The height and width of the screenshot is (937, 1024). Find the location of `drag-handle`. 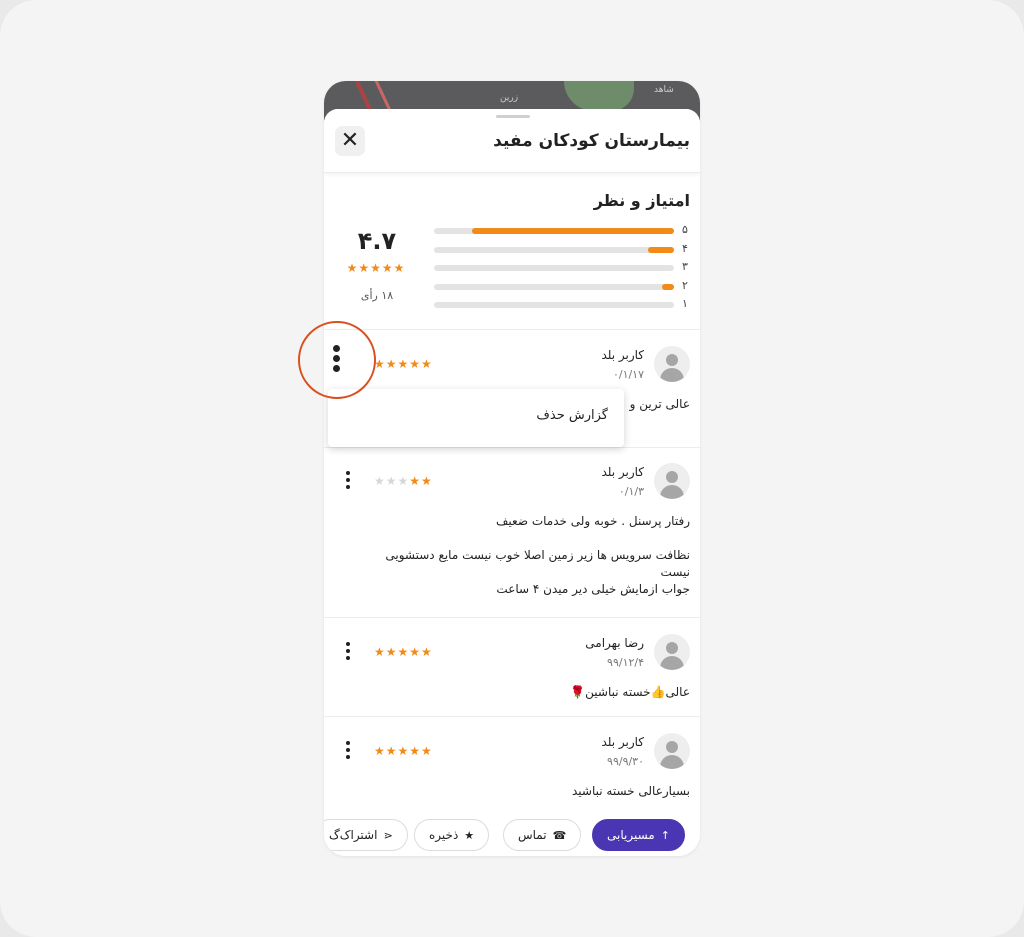

drag-handle is located at coordinates (513, 116).